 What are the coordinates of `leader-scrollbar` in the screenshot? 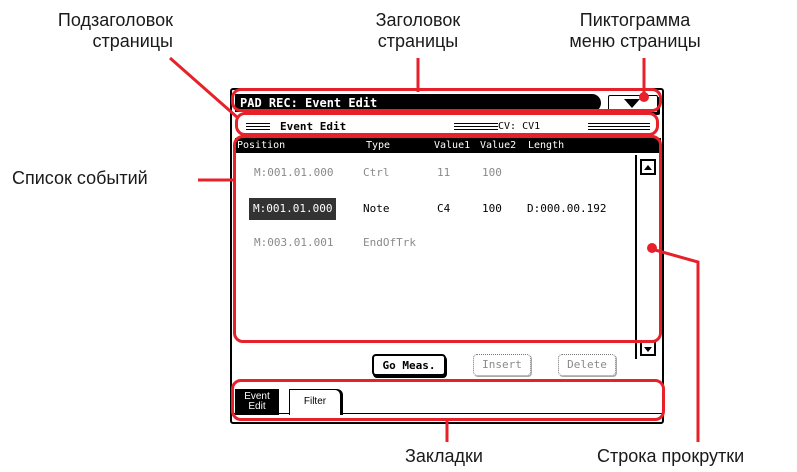 It's located at (677, 345).